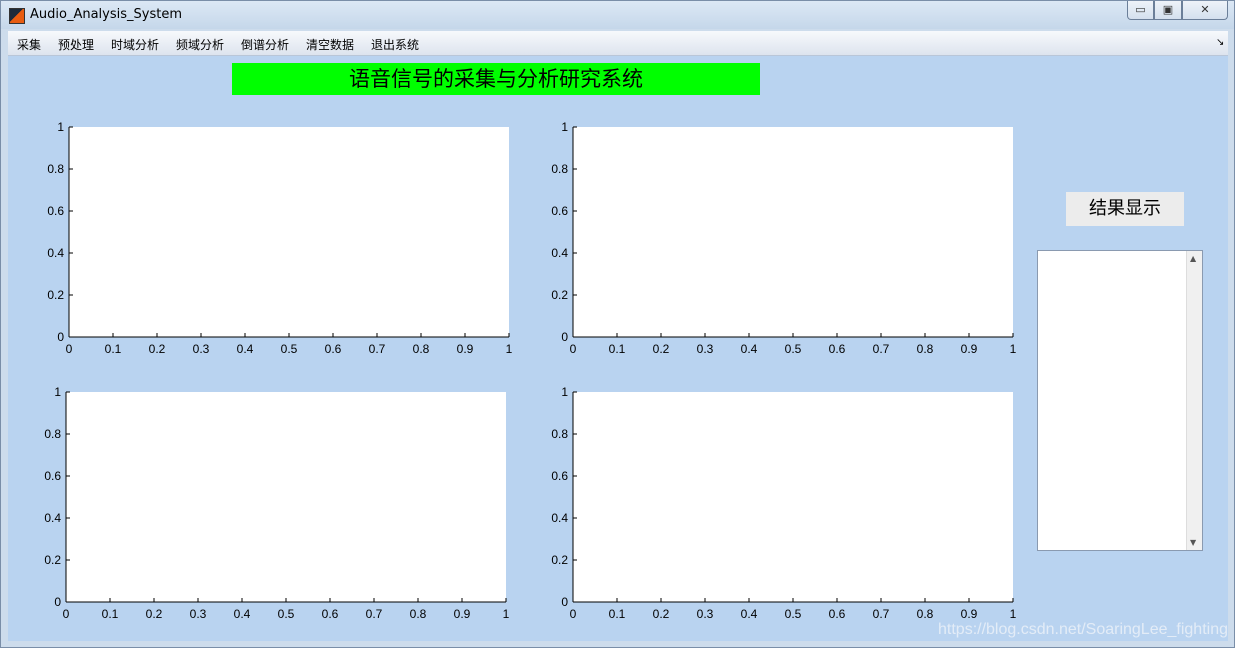 This screenshot has width=1235, height=648. Describe the element at coordinates (1120, 400) in the screenshot. I see `result-listbox: ▲ ▼` at that location.